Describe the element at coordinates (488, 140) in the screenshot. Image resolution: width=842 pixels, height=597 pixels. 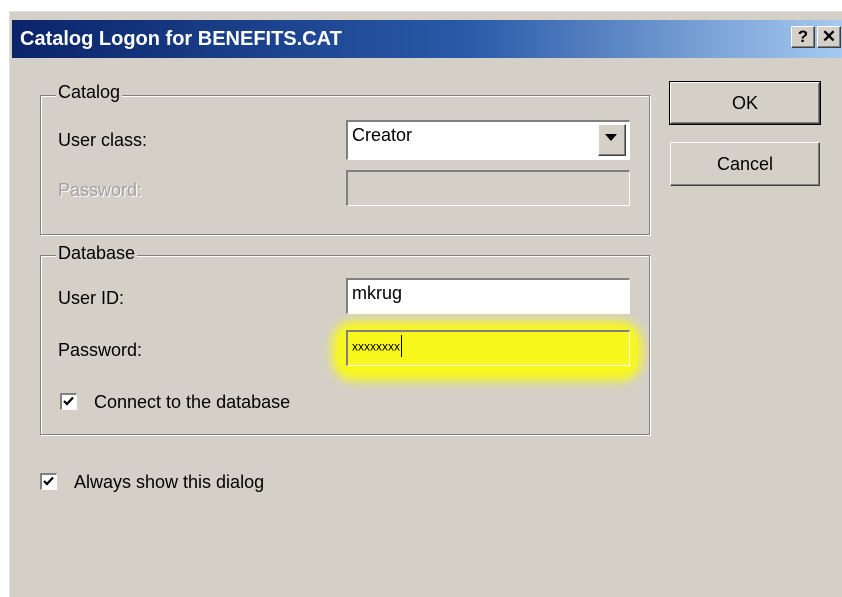
I see `user-class-select: Creator` at that location.